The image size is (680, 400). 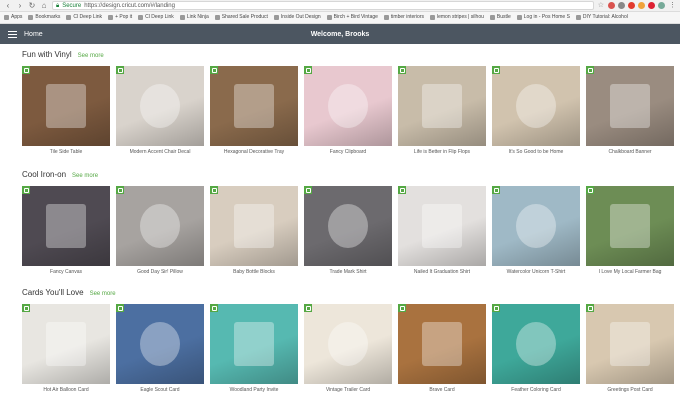 What do you see at coordinates (672, 5) in the screenshot?
I see `browser-menu-icon: ⋮` at bounding box center [672, 5].